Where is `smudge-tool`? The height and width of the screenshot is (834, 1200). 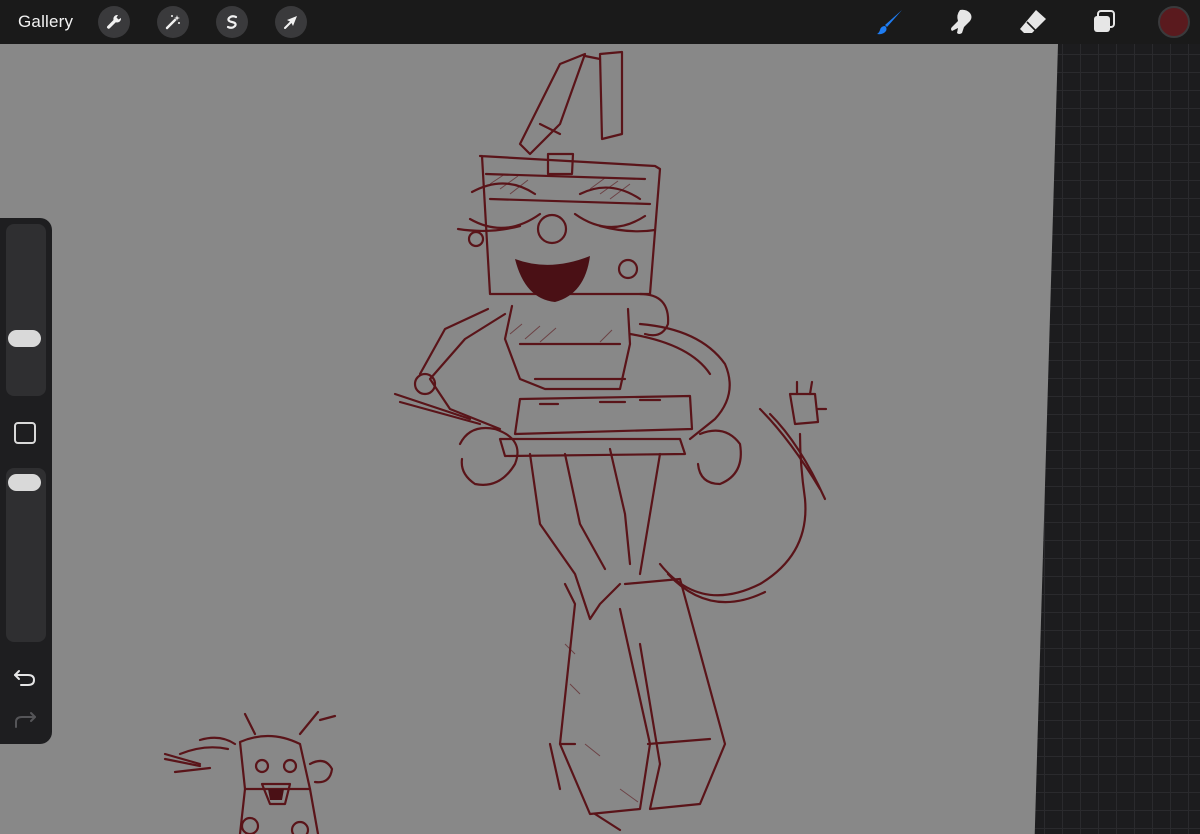
smudge-tool is located at coordinates (961, 22).